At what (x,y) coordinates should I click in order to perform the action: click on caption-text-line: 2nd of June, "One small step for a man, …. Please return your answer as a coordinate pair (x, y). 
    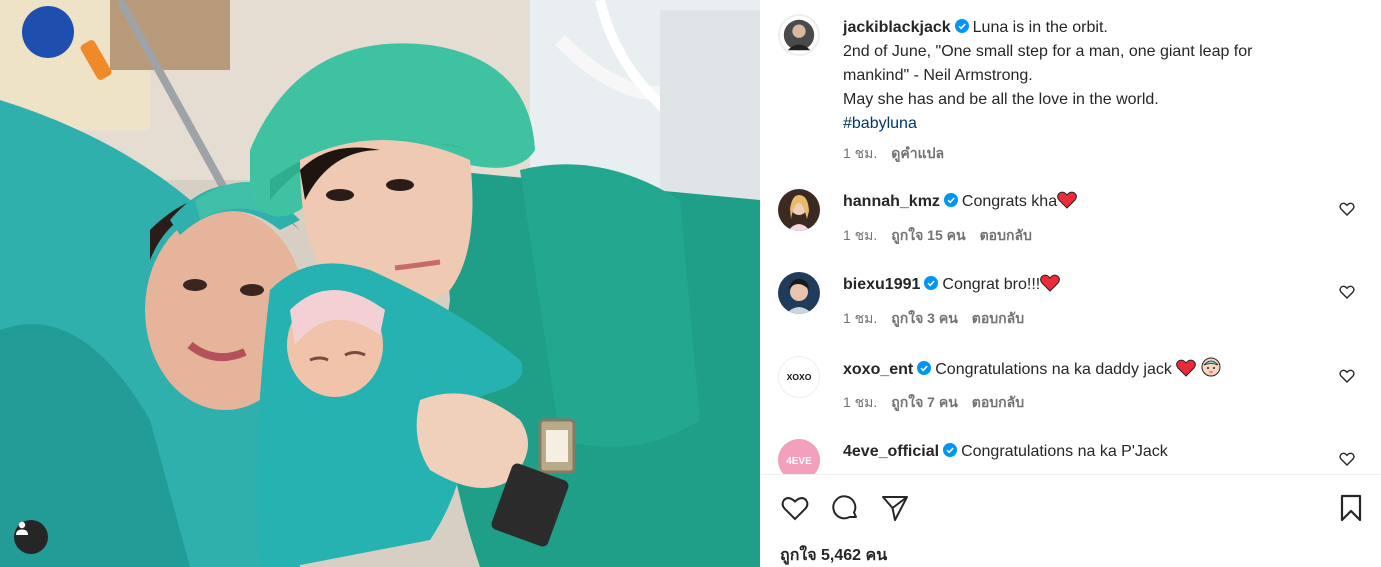
    Looking at the image, I should click on (1048, 51).